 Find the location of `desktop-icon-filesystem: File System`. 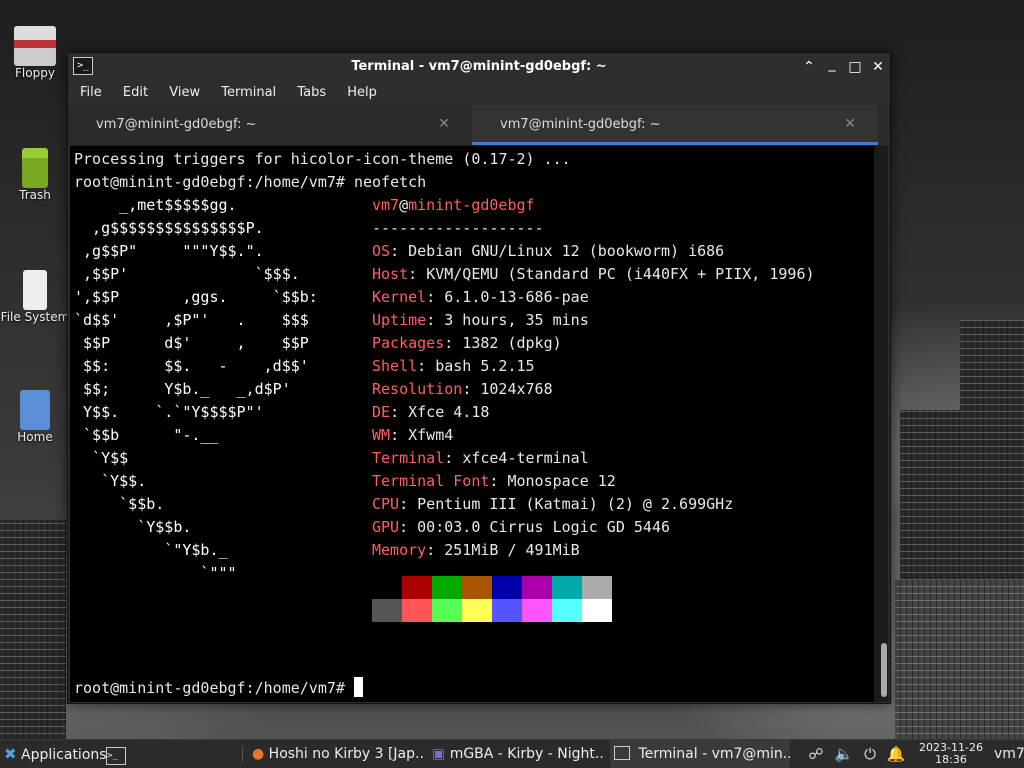

desktop-icon-filesystem: File System is located at coordinates (35, 297).